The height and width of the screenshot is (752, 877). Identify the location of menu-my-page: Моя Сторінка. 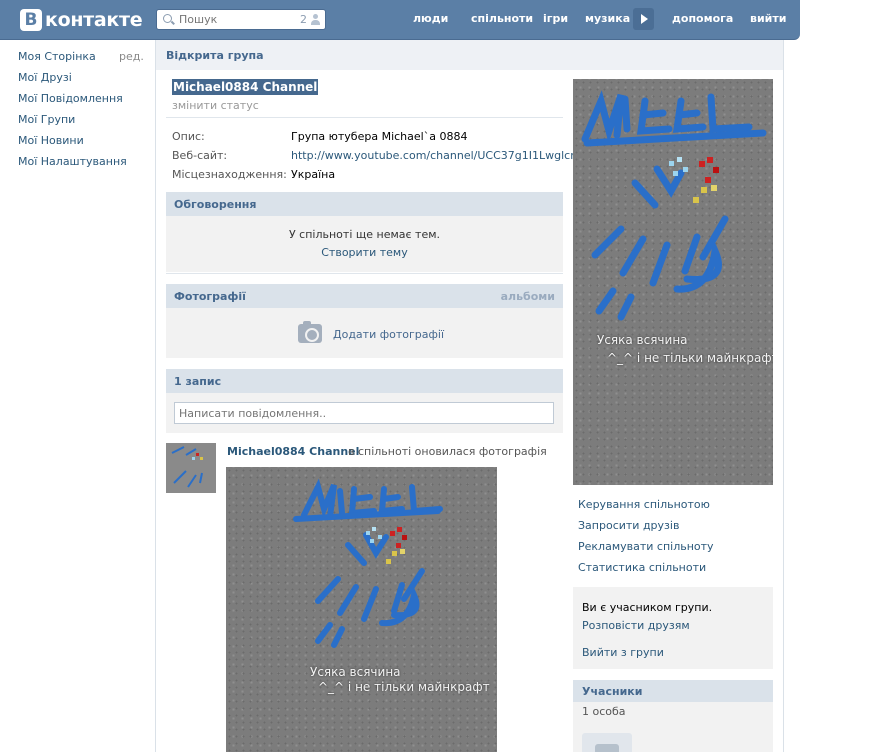
(57, 56).